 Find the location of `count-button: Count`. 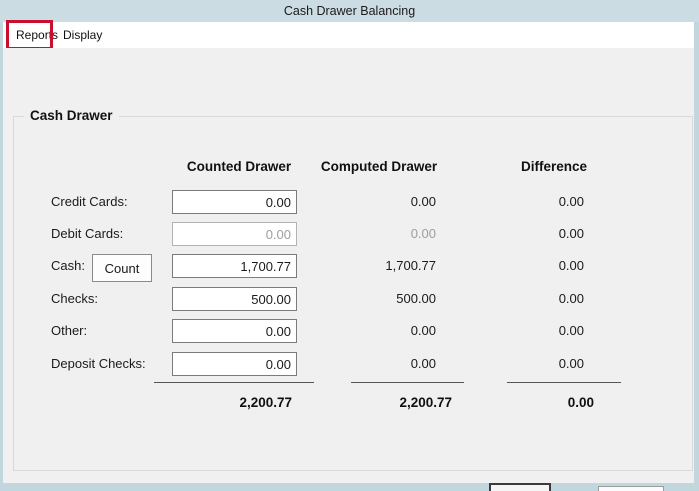

count-button: Count is located at coordinates (122, 268).